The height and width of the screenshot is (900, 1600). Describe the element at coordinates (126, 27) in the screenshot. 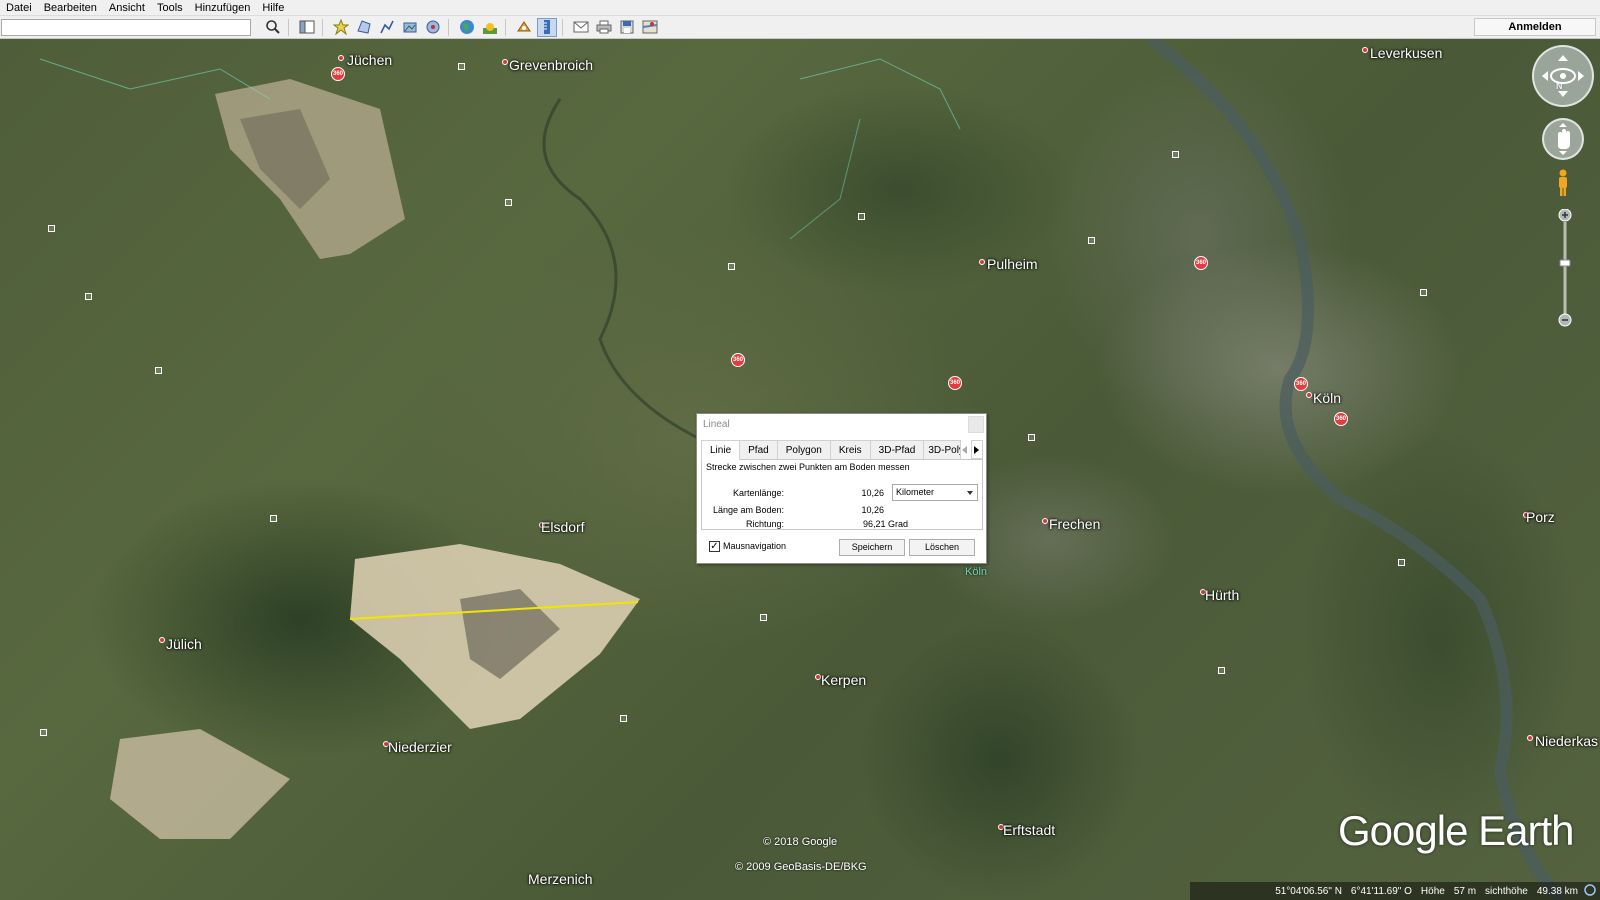

I see `search-input` at that location.